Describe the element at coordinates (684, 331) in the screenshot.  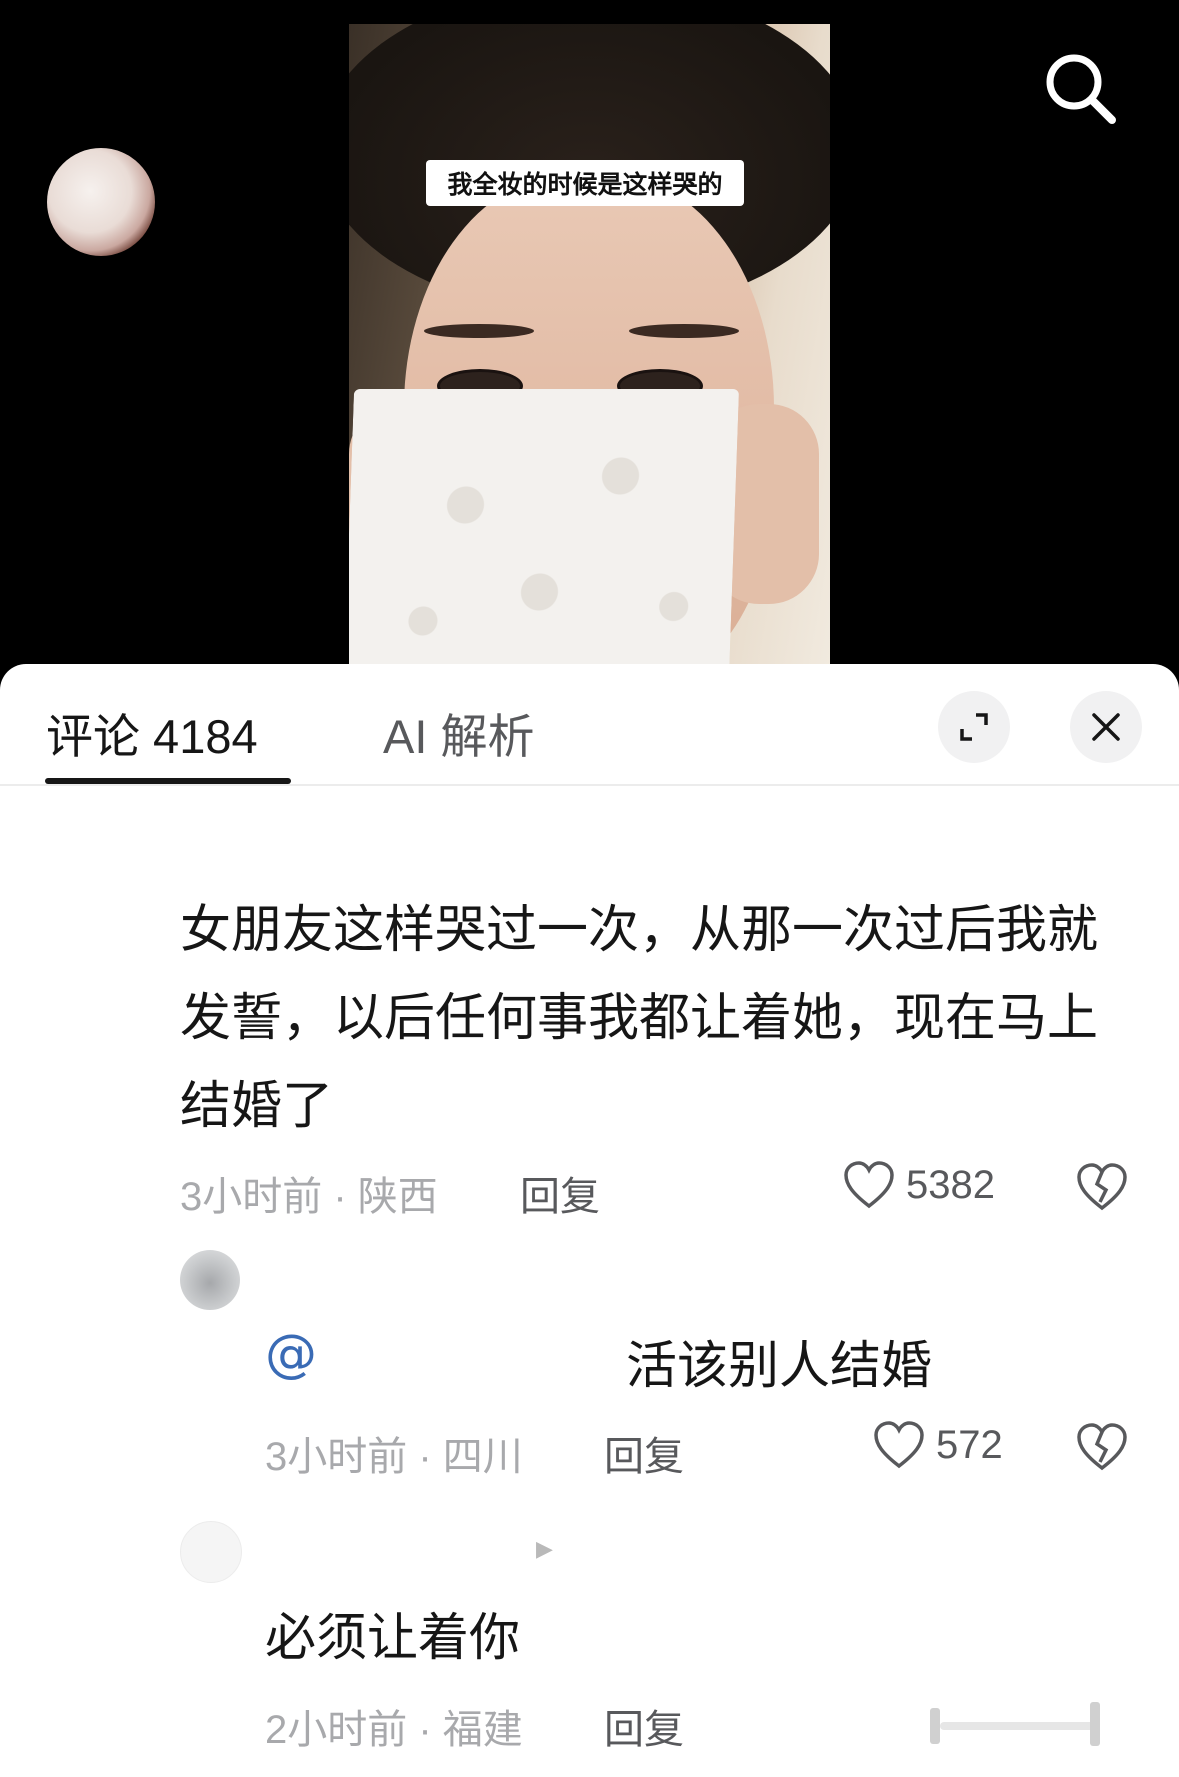
I see `video-brow-right` at that location.